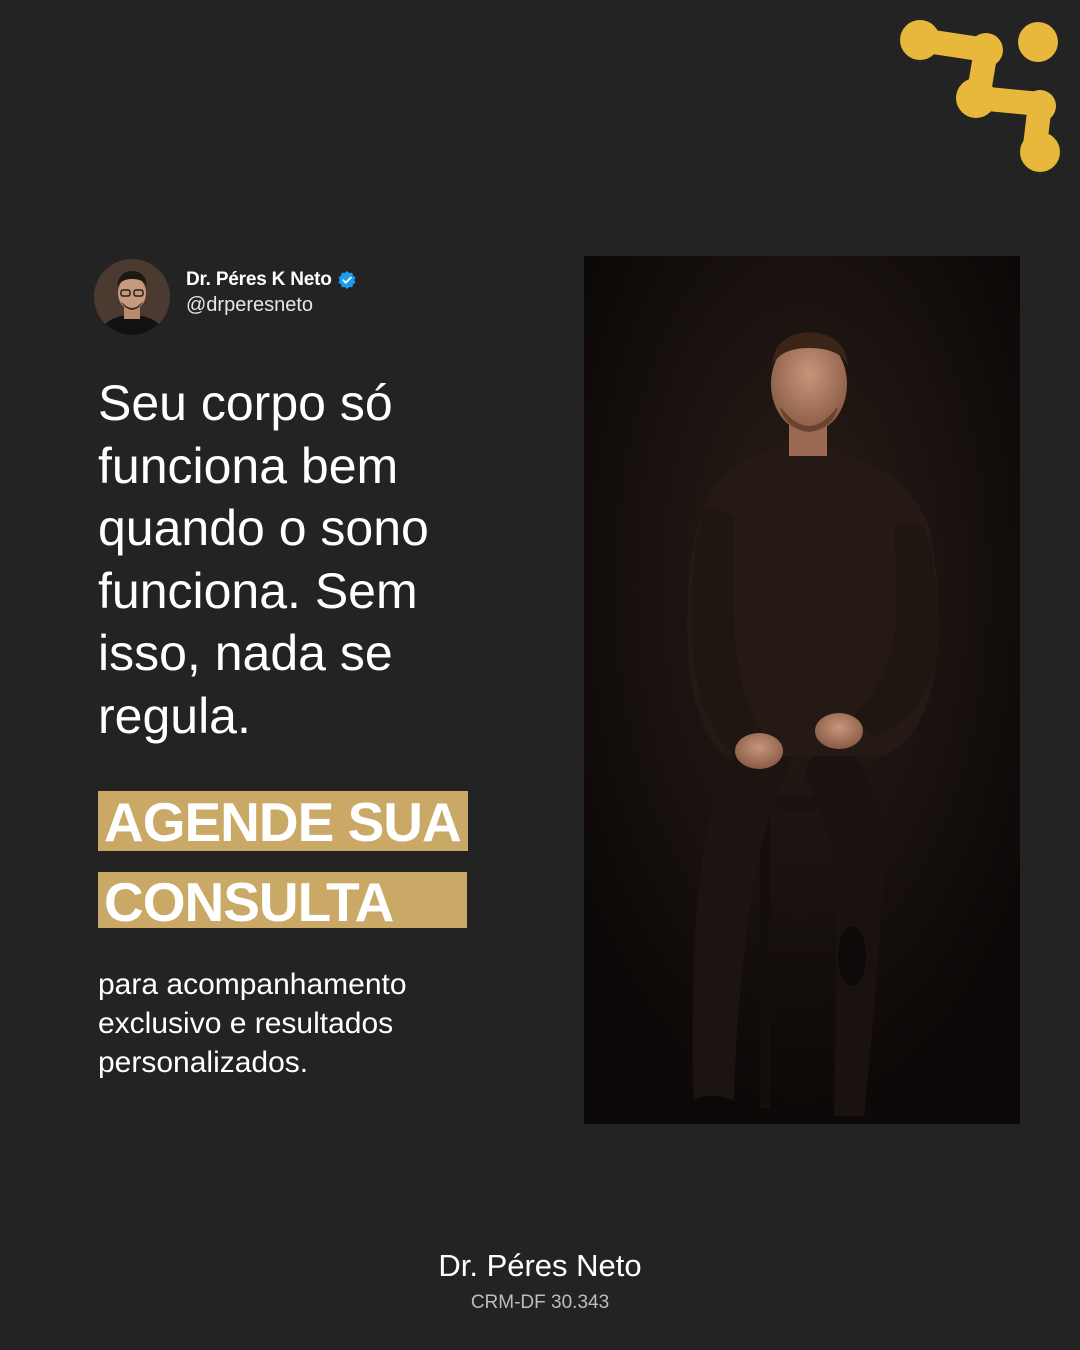 This screenshot has width=1080, height=1350. What do you see at coordinates (540, 1302) in the screenshot?
I see `footer-crm: CRM-DF 30.343` at bounding box center [540, 1302].